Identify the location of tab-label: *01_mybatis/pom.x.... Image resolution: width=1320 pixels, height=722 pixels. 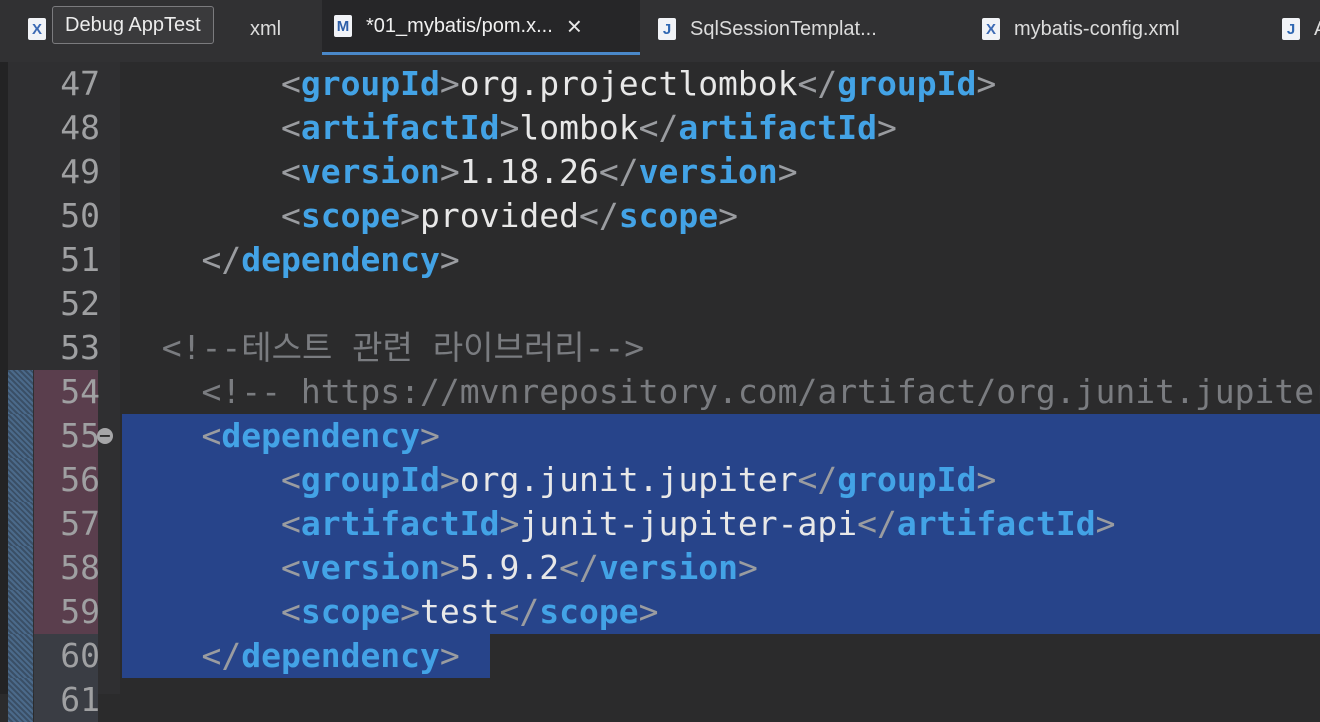
(459, 25).